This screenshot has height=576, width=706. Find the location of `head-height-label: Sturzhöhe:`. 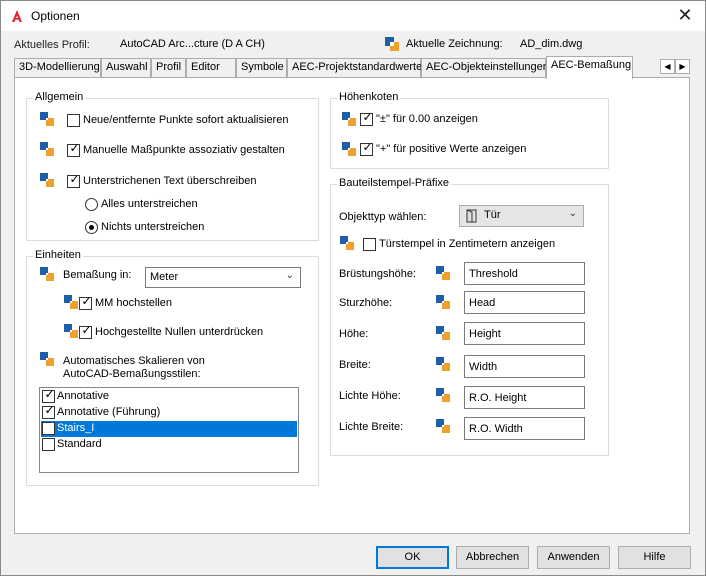

head-height-label: Sturzhöhe: is located at coordinates (366, 303).